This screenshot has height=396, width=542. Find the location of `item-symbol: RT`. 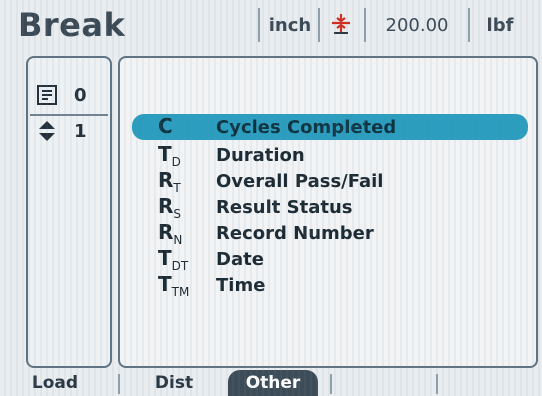

item-symbol: RT is located at coordinates (169, 181).